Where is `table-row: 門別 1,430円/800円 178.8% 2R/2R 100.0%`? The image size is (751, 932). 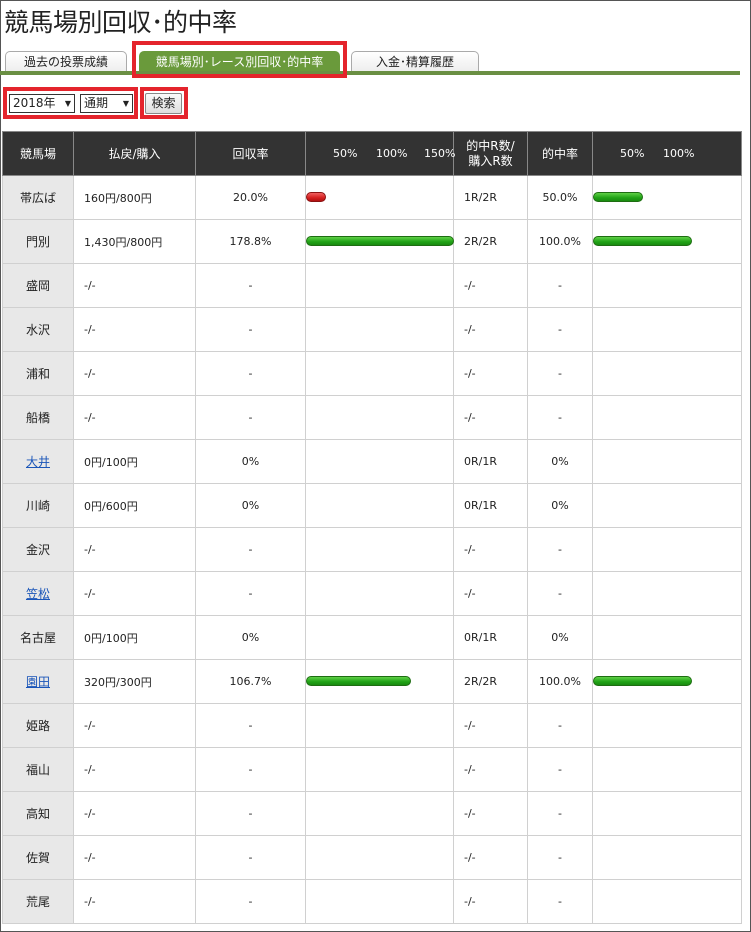 table-row: 門別 1,430円/800円 178.8% 2R/2R 100.0% is located at coordinates (372, 241).